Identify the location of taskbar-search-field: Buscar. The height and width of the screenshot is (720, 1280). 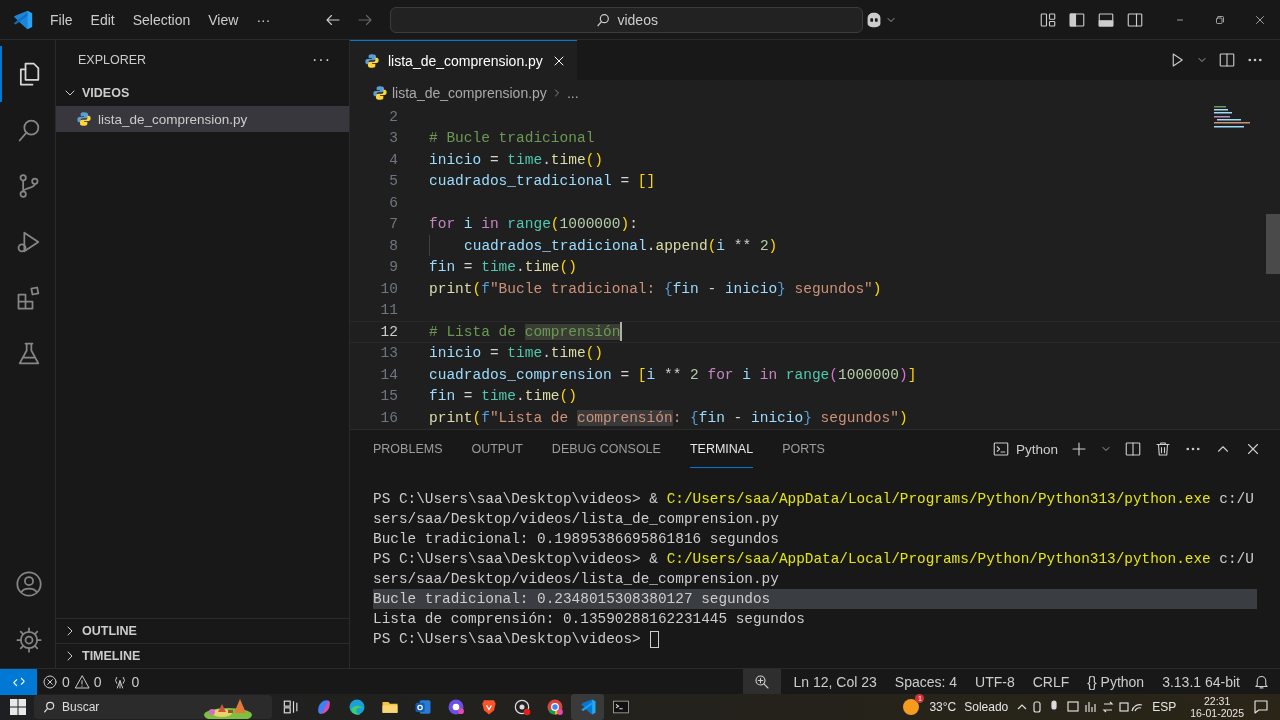
(153, 707).